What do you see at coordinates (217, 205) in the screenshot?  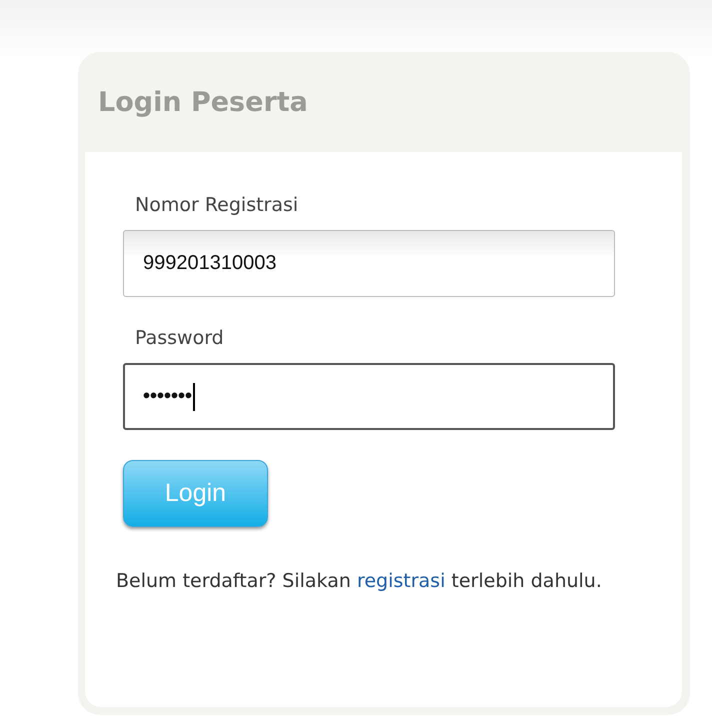 I see `field-label: Nomor Registrasi` at bounding box center [217, 205].